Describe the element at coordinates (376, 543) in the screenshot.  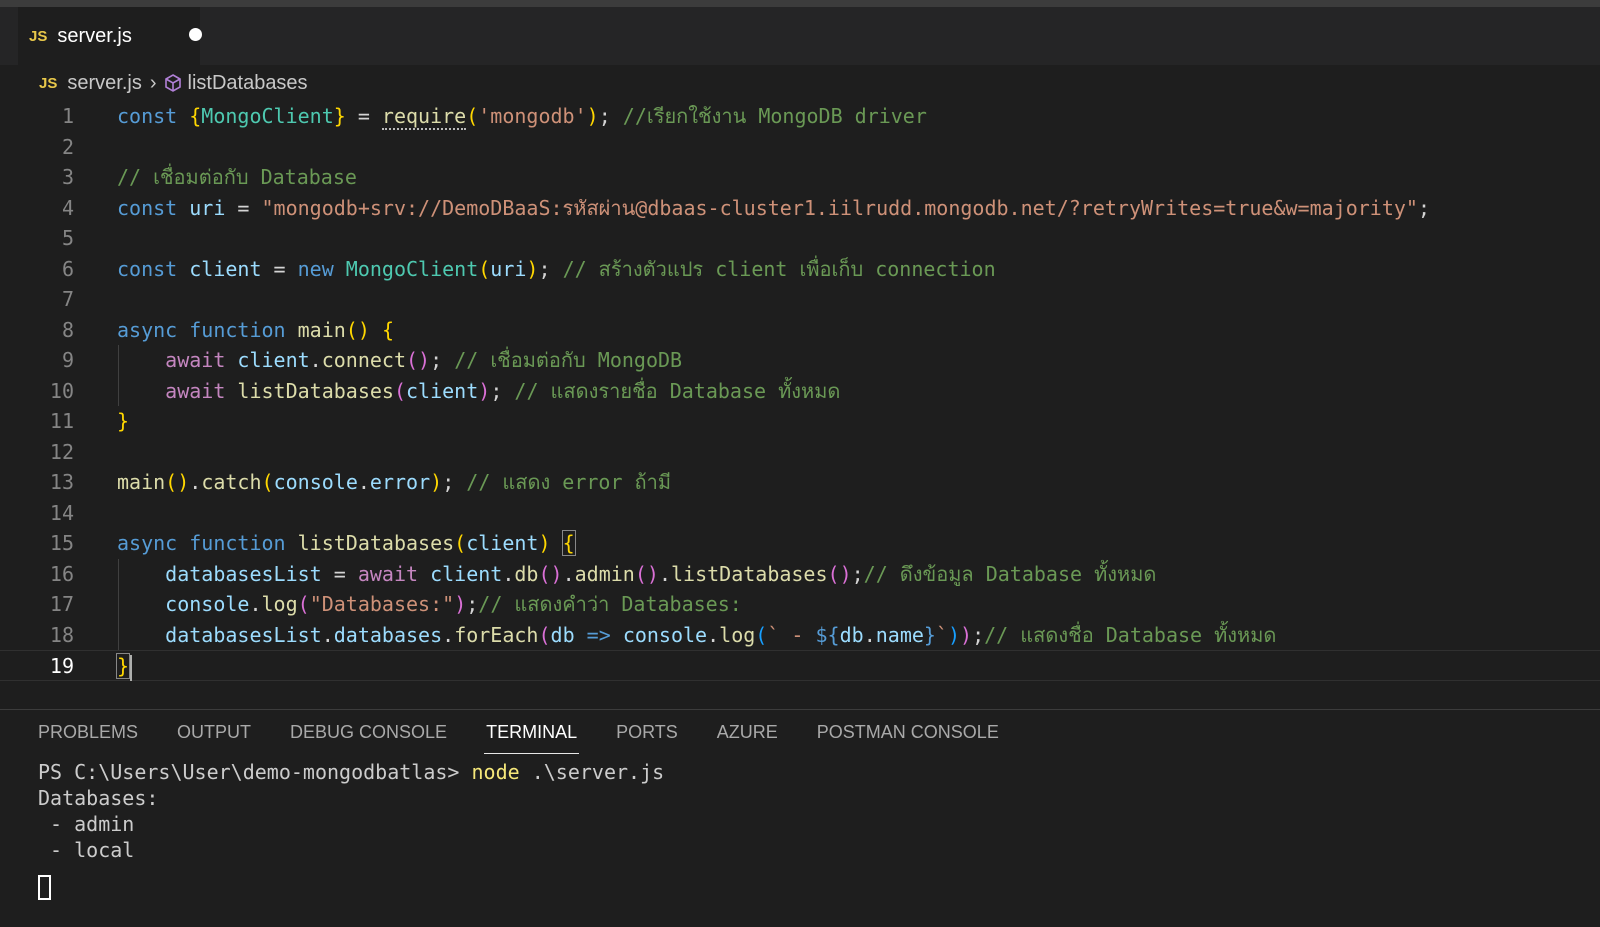
I see `code-token: listDatabases` at that location.